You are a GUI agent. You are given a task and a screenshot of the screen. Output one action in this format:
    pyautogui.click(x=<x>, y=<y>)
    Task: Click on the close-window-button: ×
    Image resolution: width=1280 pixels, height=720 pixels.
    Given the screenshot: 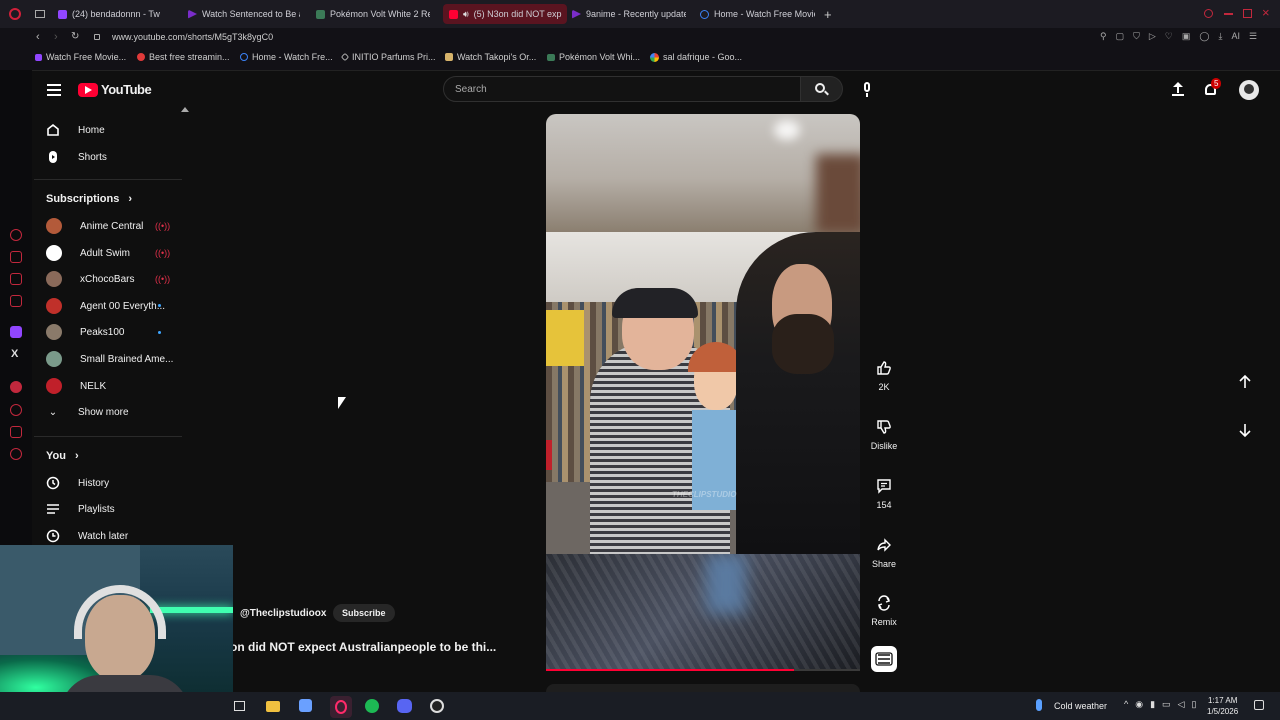 What is the action you would take?
    pyautogui.click(x=1266, y=12)
    